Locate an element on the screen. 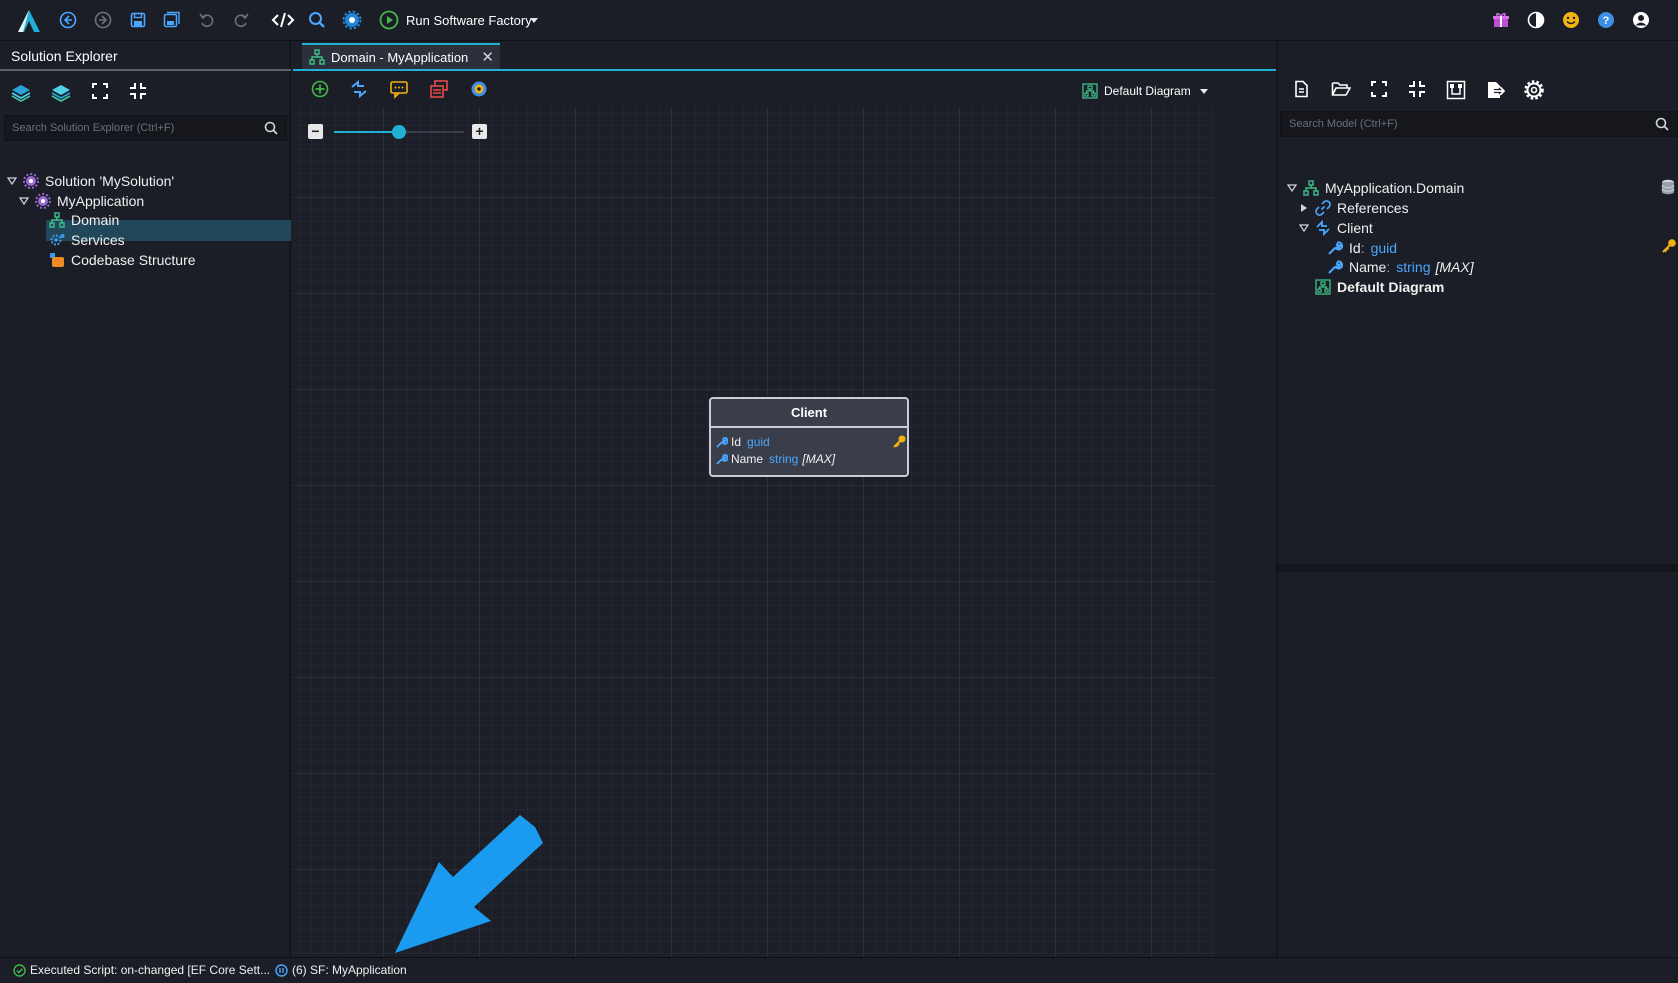 The width and height of the screenshot is (1678, 983). tree-item-label: References is located at coordinates (1373, 208).